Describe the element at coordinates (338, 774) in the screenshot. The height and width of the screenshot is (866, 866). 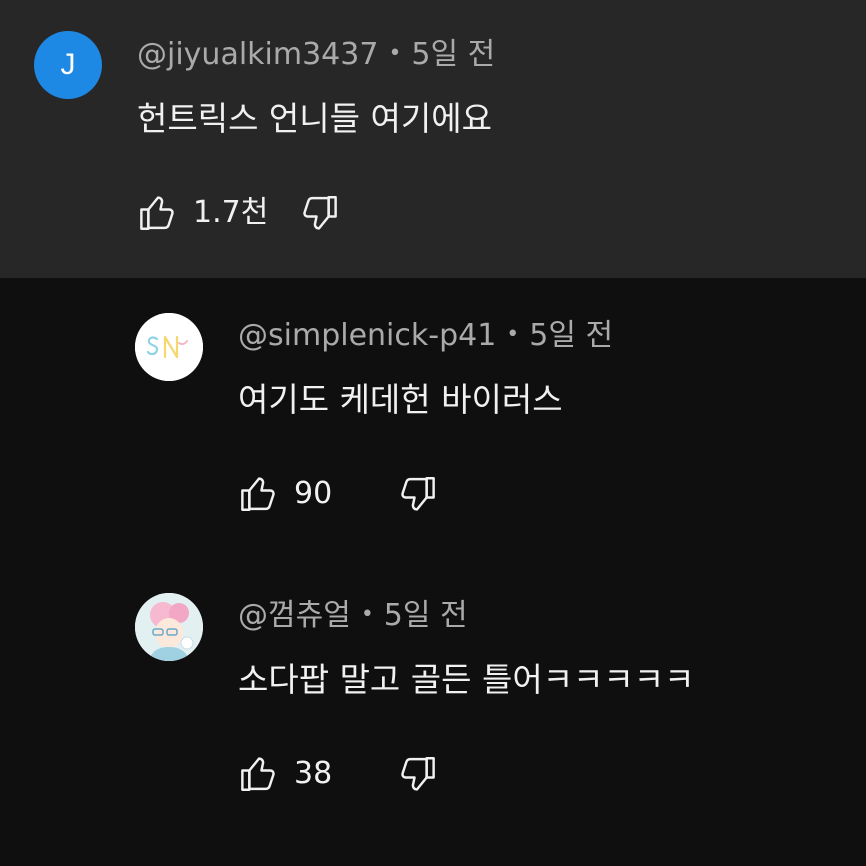
I see `comment-actions: 38` at that location.